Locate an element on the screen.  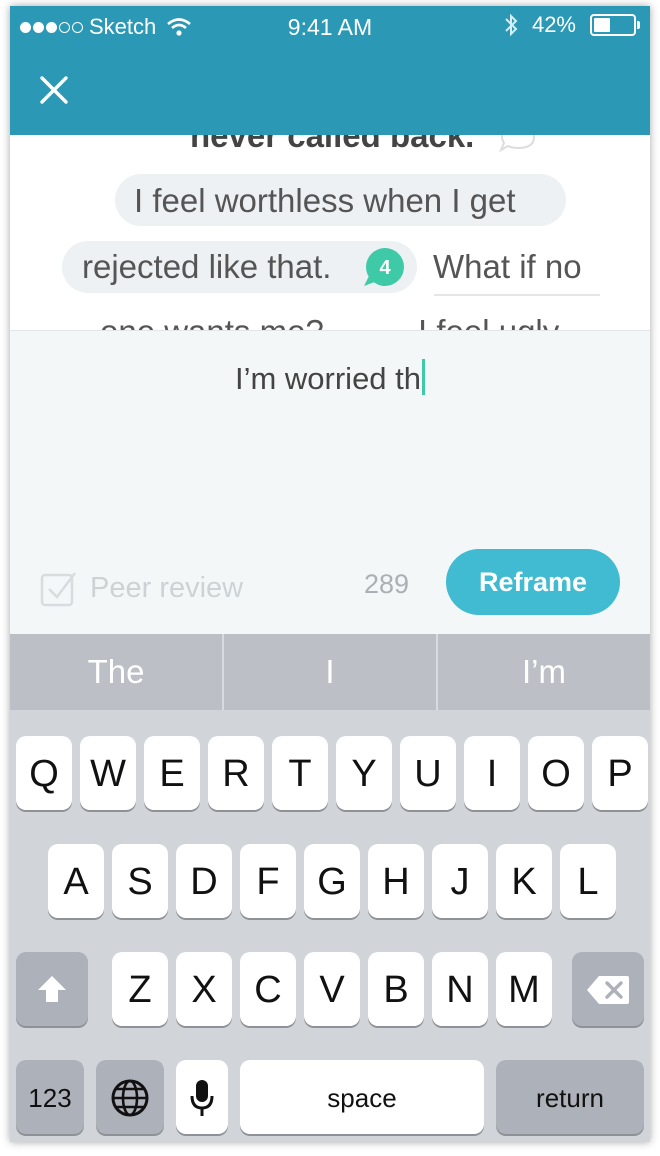
text-cursor is located at coordinates (424, 377).